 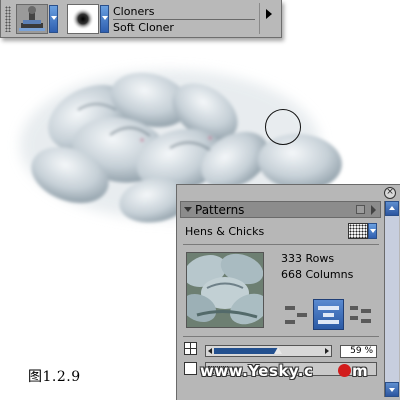 What do you see at coordinates (246, 351) in the screenshot?
I see `slider-fill` at bounding box center [246, 351].